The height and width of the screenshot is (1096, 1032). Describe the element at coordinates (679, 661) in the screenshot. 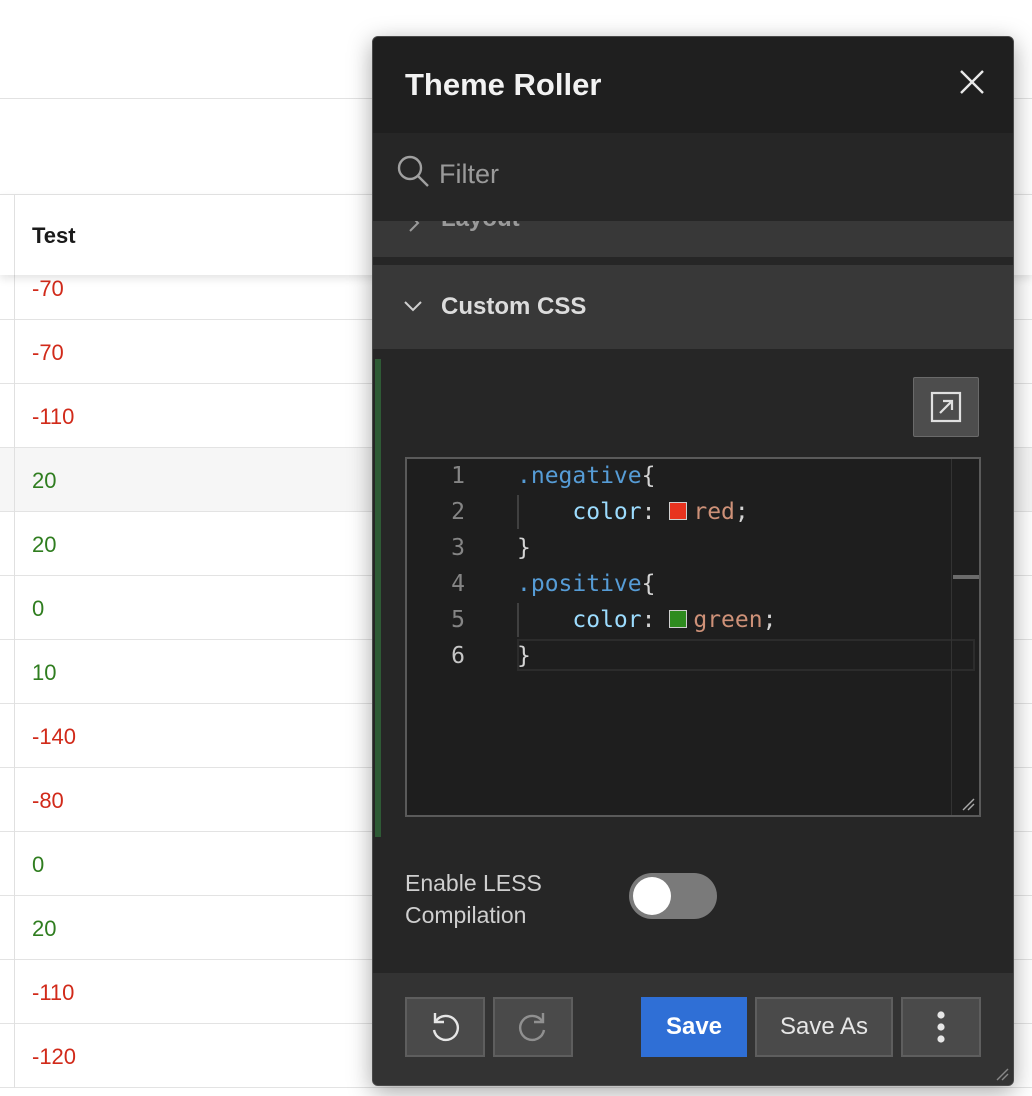

I see `code-line: 6}` at that location.